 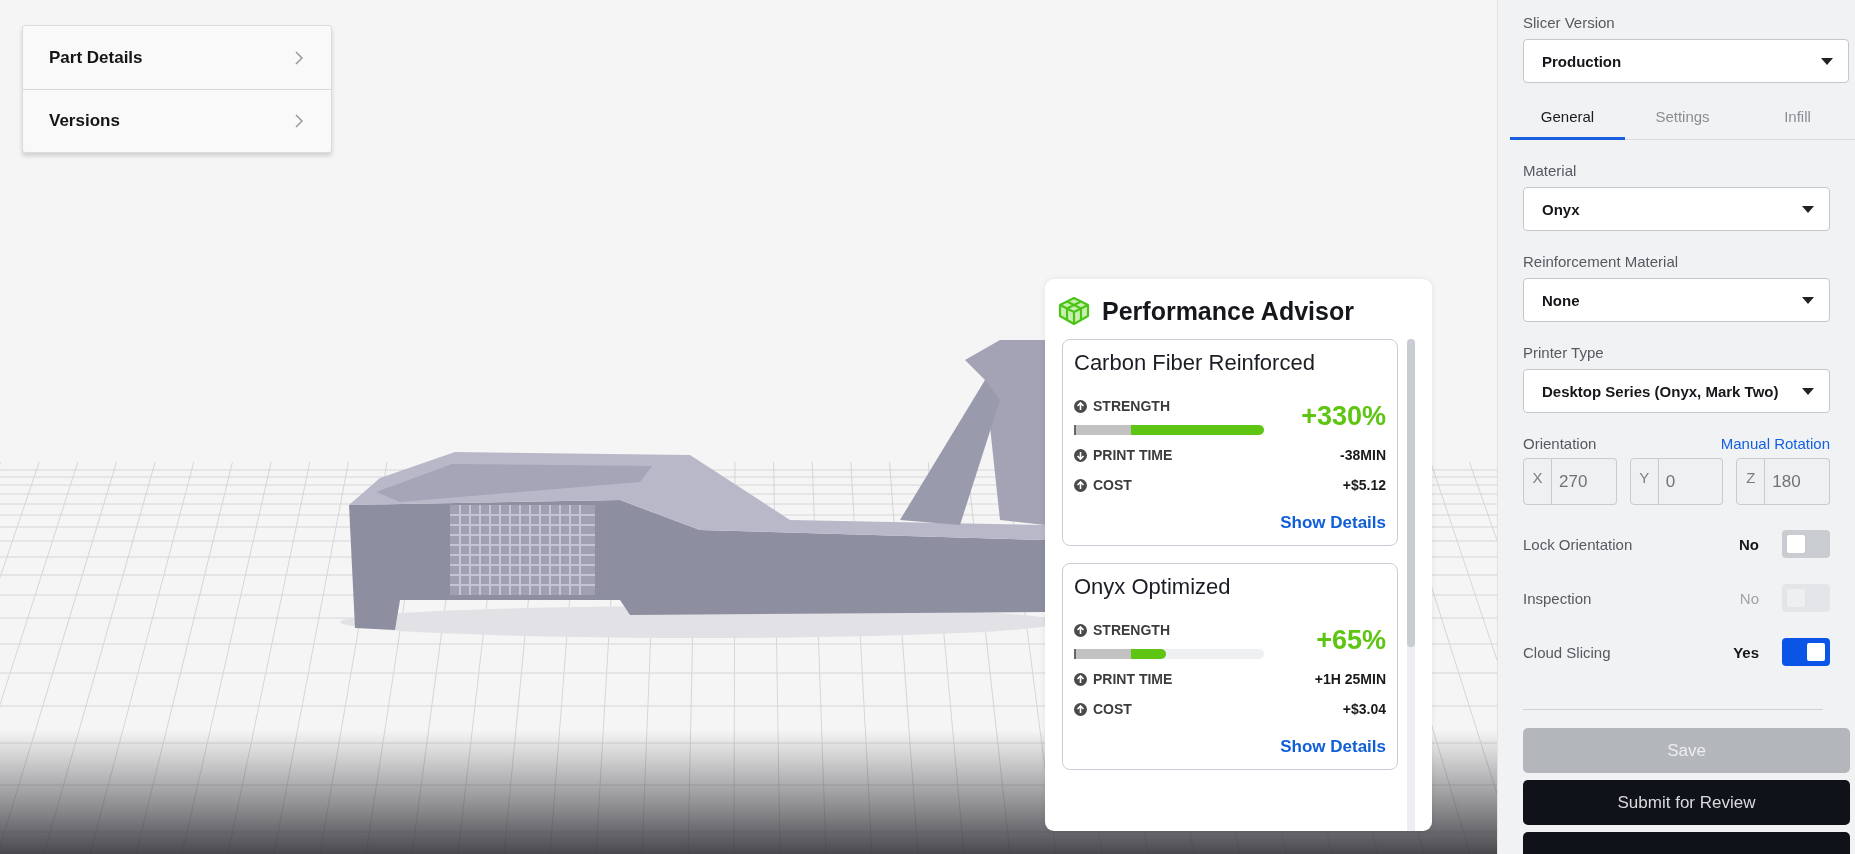 I want to click on metric-value: +$5.12, so click(x=1364, y=485).